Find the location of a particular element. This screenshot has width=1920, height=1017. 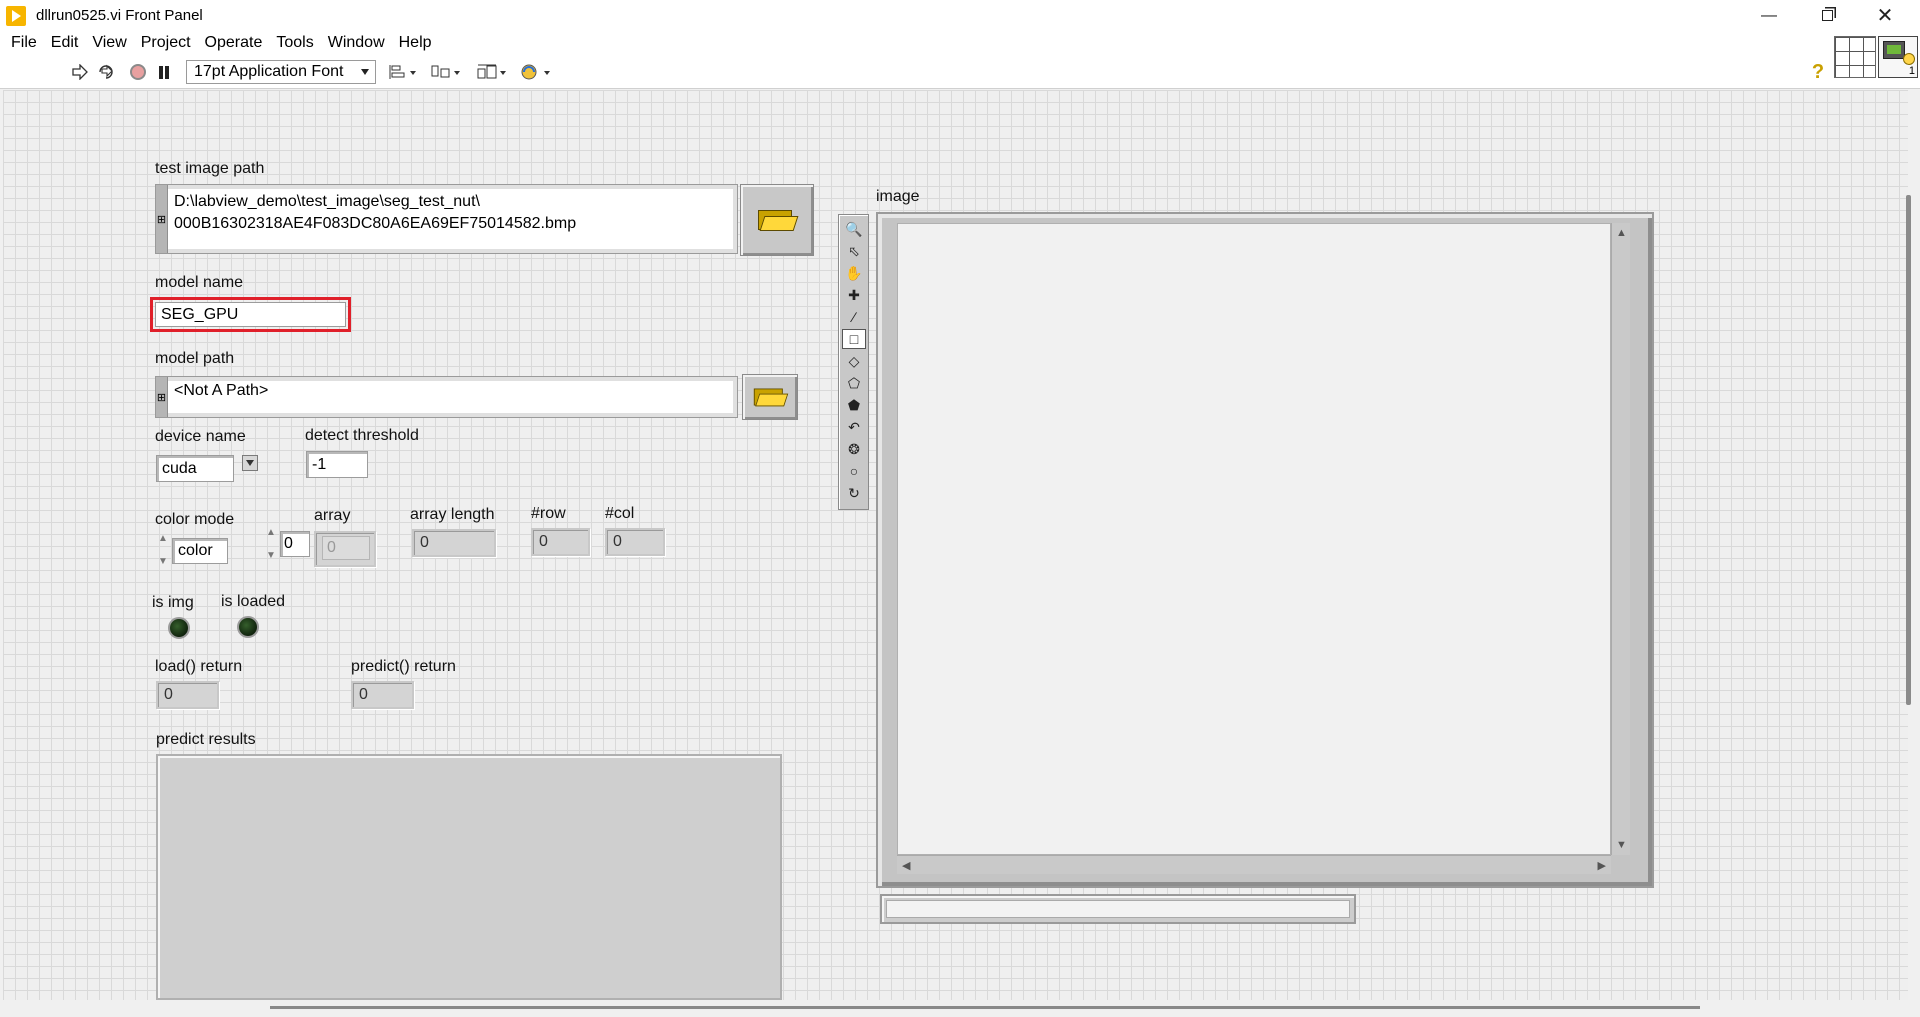

align-objects-button is located at coordinates (403, 72).